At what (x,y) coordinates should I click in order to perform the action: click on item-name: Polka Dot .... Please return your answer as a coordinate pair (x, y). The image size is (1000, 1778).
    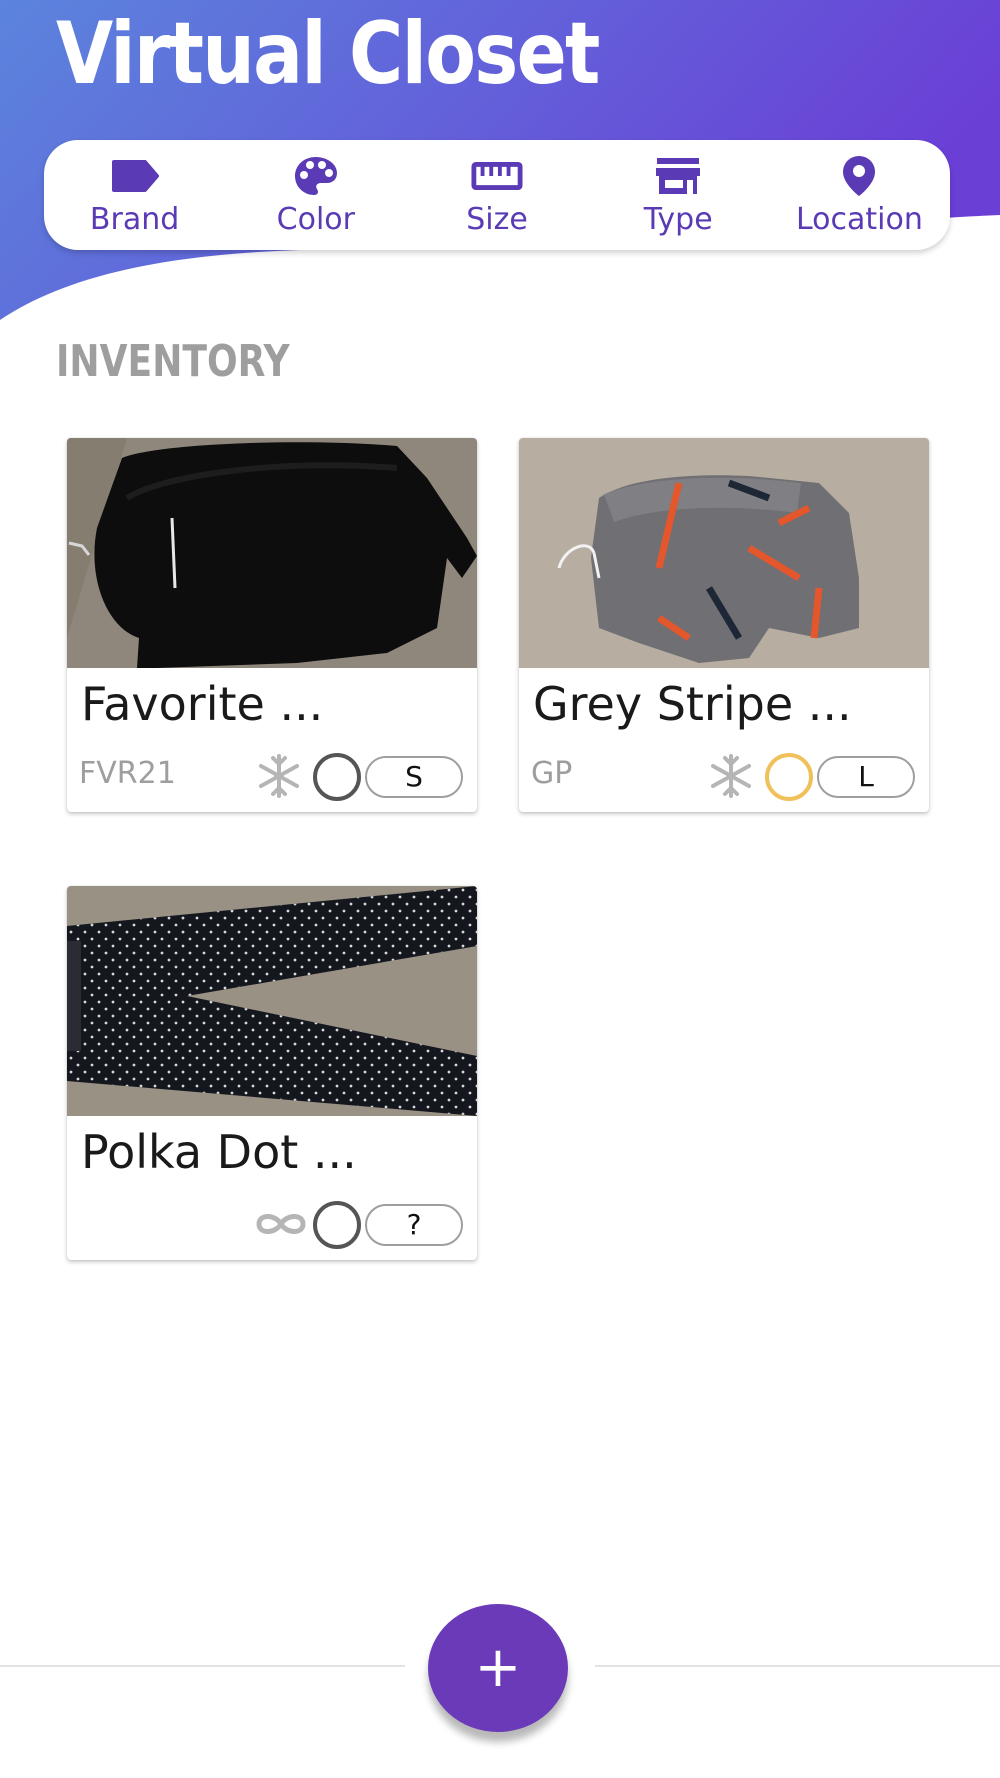
    Looking at the image, I should click on (219, 1152).